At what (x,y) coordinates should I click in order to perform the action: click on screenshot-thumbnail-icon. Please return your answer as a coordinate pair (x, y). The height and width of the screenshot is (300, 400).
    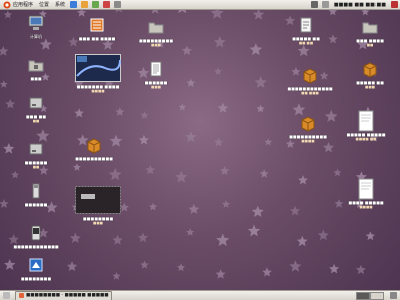
    Looking at the image, I should click on (98, 68).